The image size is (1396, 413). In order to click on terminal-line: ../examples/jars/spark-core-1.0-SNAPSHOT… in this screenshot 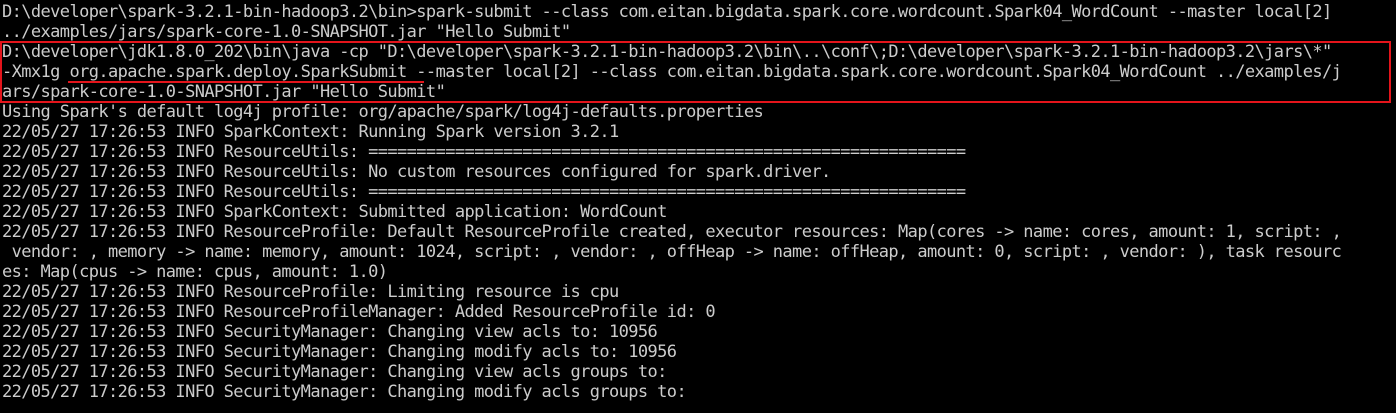, I will do `click(286, 32)`.